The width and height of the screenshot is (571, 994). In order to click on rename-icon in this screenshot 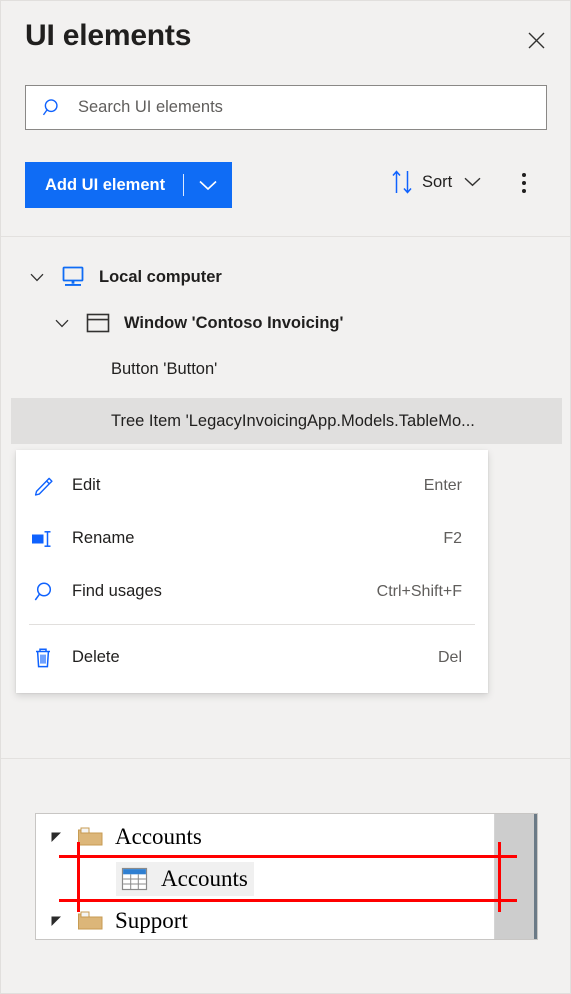, I will do `click(43, 539)`.